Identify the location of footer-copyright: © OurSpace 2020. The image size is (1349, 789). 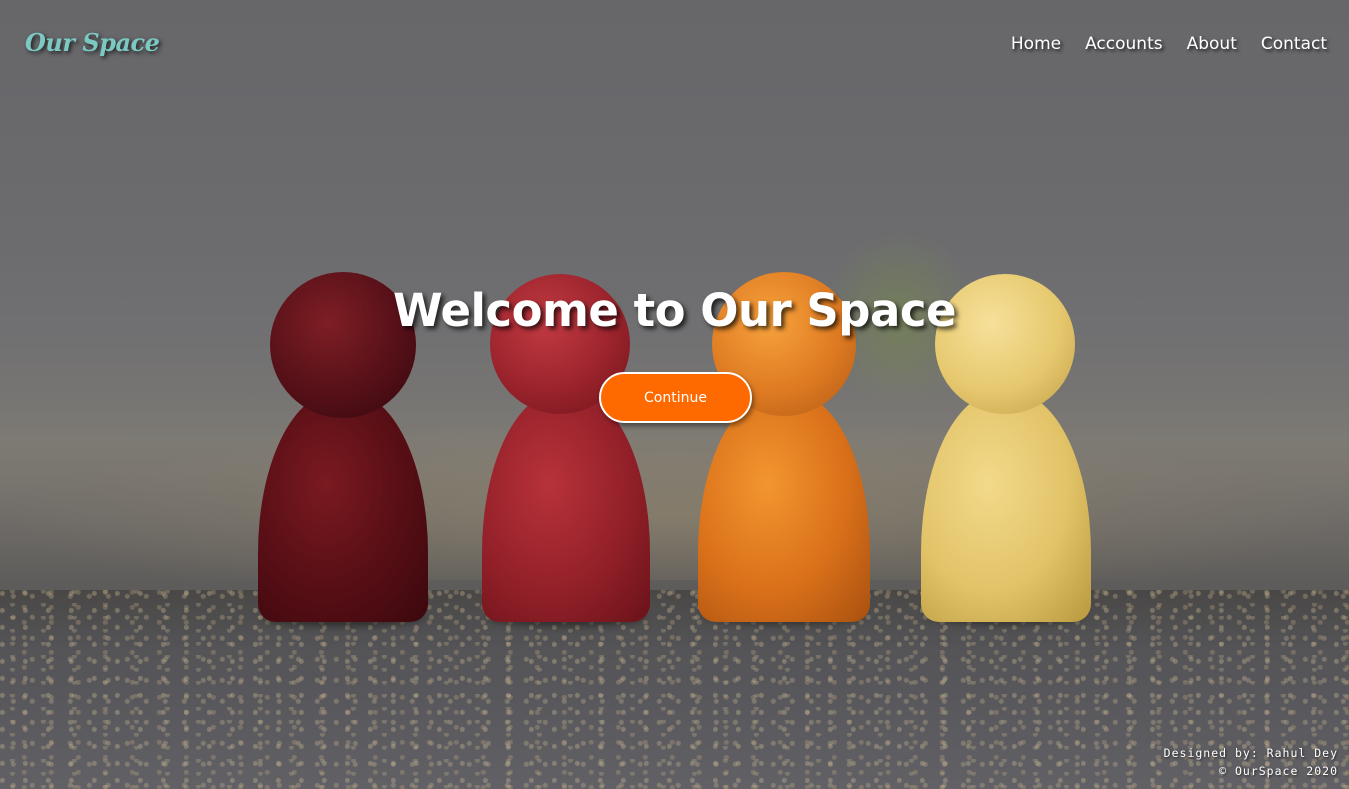
(1278, 771).